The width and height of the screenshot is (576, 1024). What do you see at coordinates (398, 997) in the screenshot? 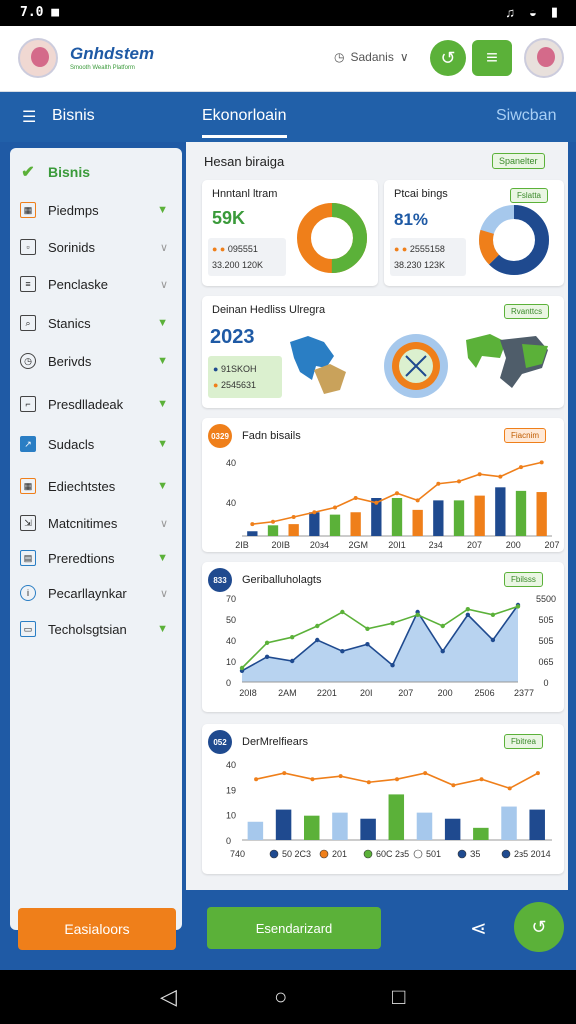
I see `recents-icon: □` at bounding box center [398, 997].